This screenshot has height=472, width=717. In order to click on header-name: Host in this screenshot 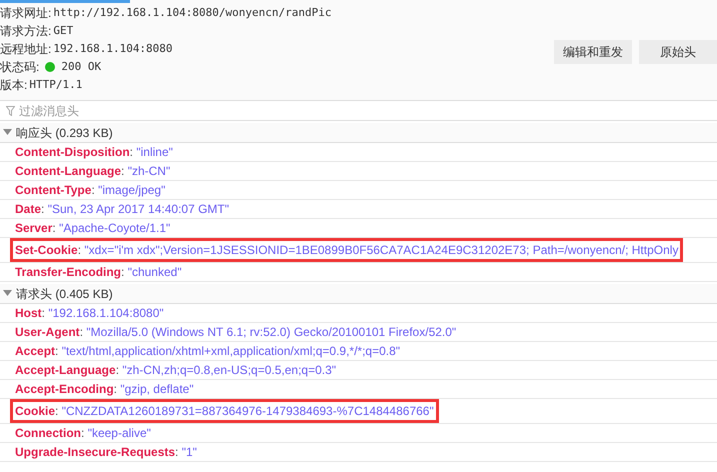, I will do `click(28, 313)`.